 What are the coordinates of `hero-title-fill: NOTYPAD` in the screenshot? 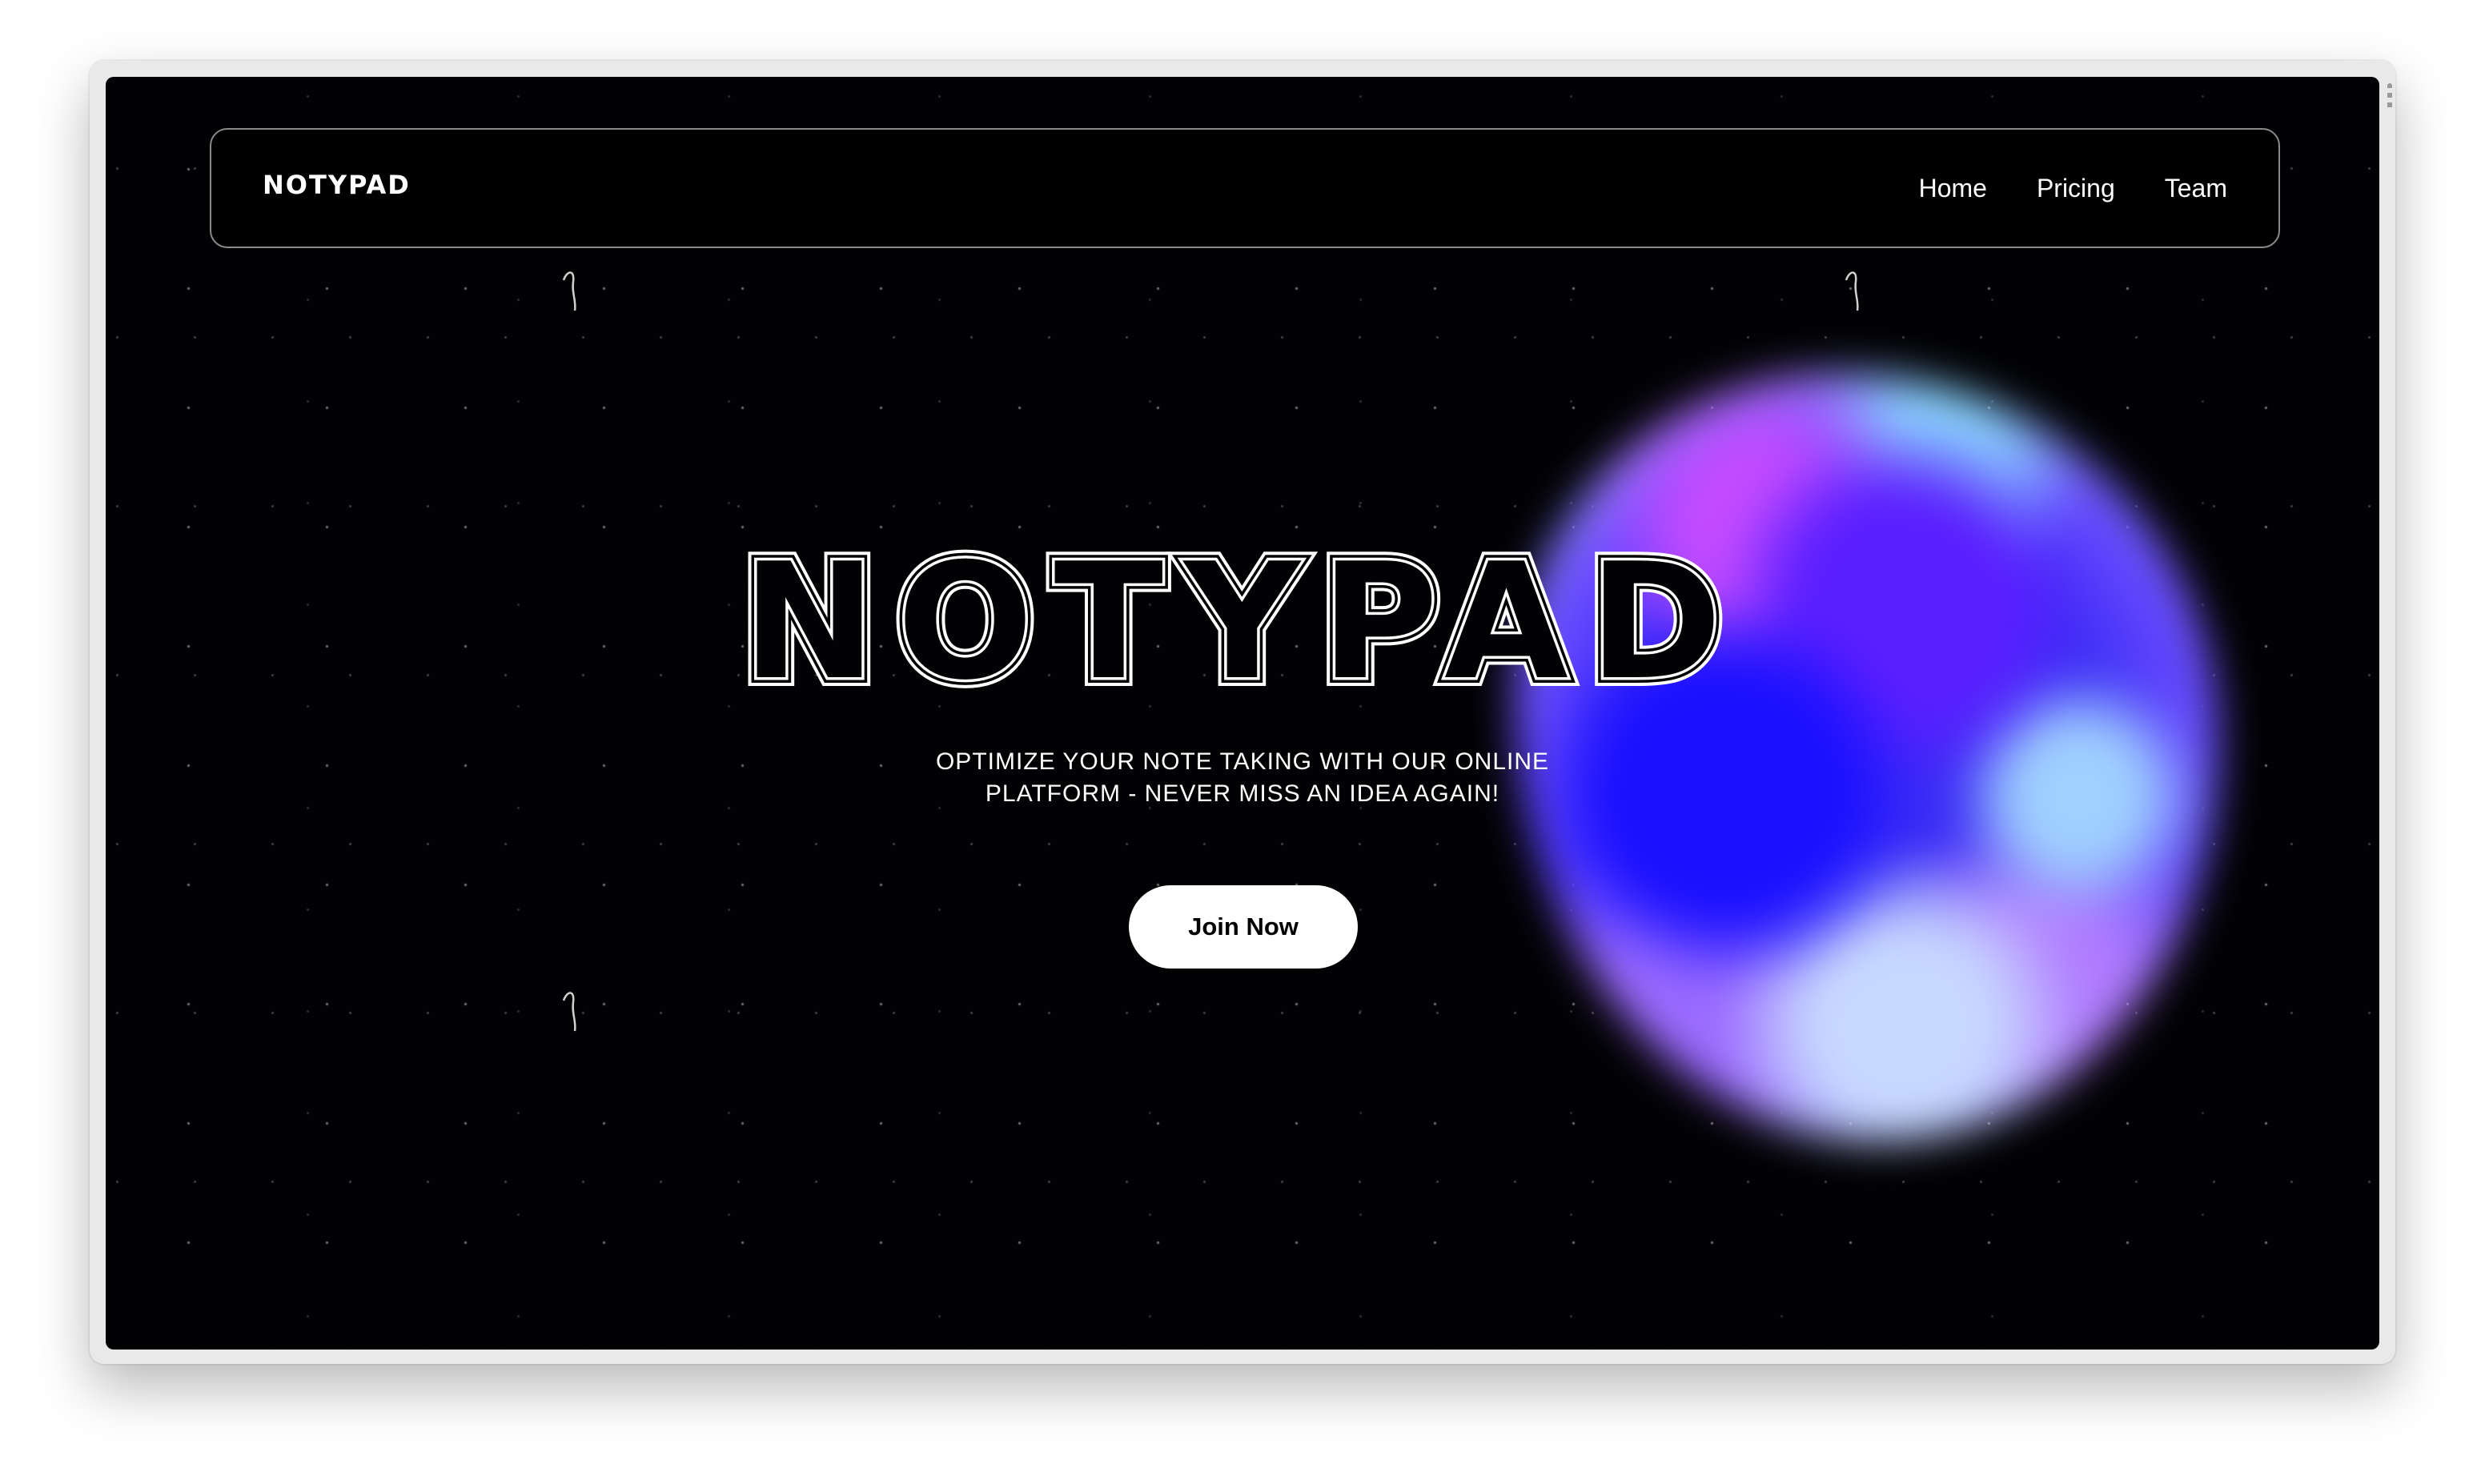 It's located at (1242, 621).